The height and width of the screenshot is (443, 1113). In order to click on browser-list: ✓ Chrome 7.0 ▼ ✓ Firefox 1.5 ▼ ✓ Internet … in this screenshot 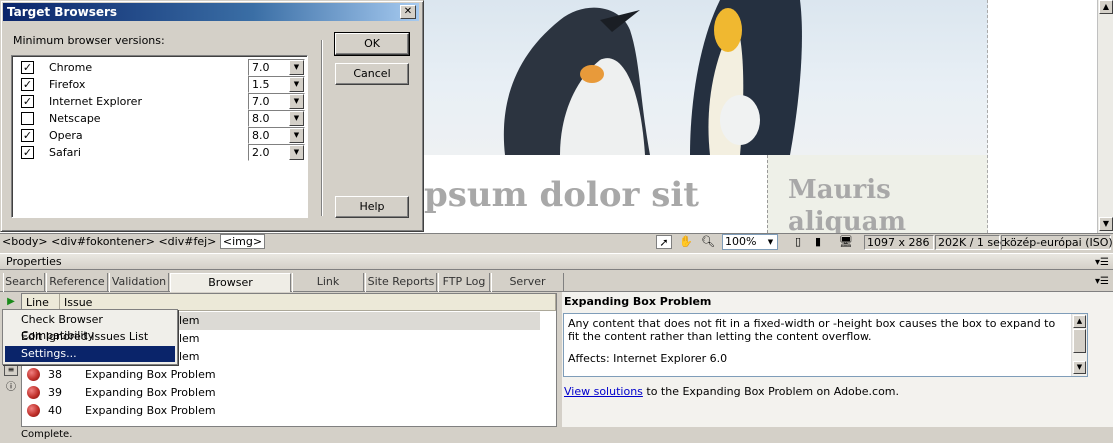, I will do `click(159, 136)`.